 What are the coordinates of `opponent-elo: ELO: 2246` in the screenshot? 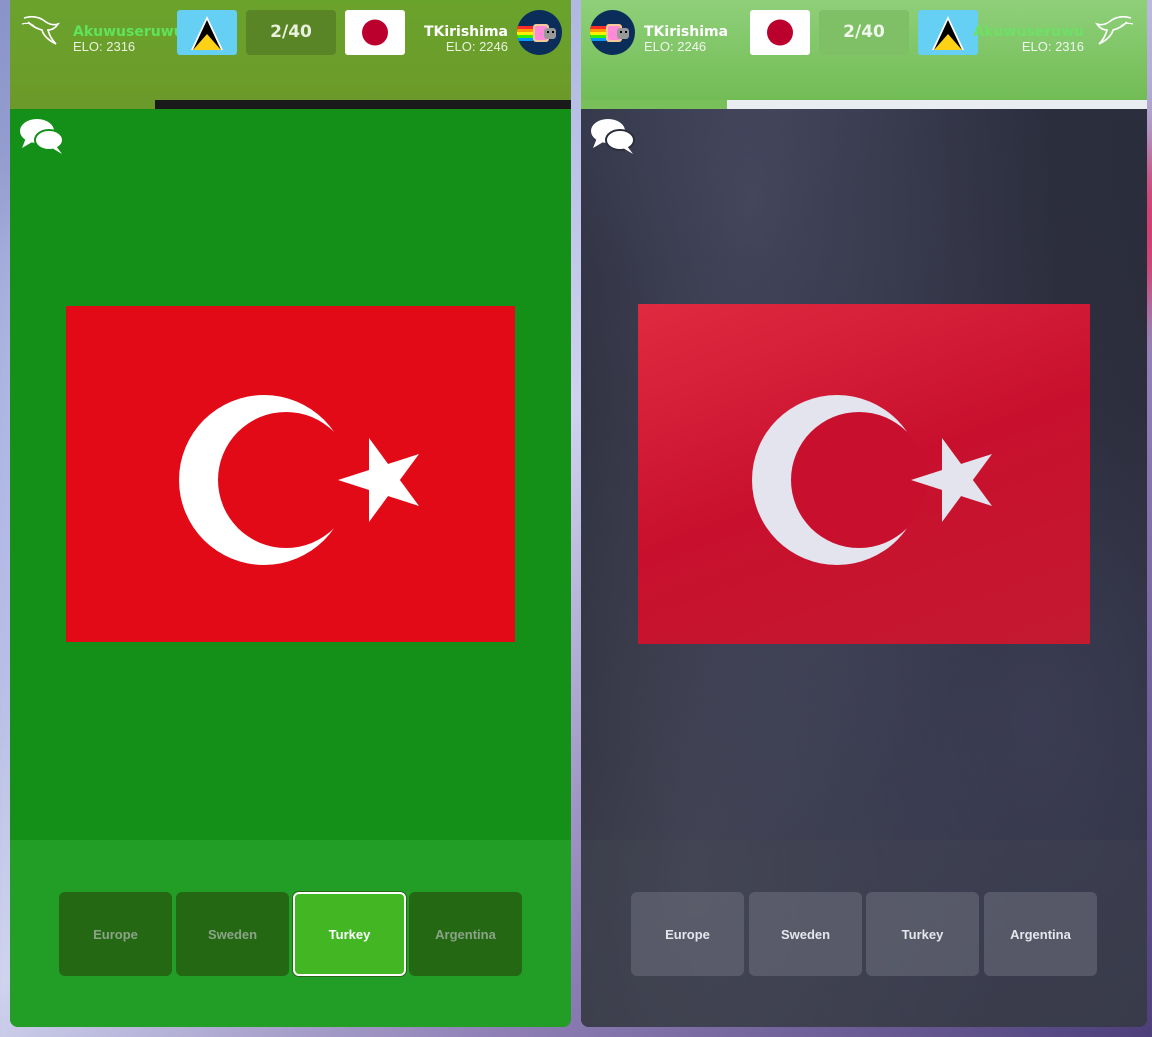 It's located at (476, 46).